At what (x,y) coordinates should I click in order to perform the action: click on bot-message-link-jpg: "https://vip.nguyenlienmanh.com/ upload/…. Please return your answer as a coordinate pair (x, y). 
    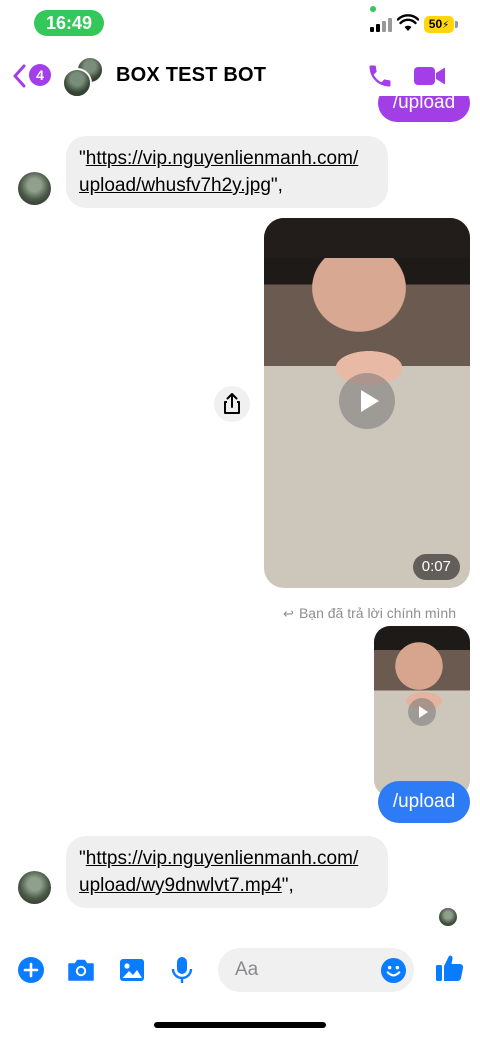
    Looking at the image, I should click on (227, 172).